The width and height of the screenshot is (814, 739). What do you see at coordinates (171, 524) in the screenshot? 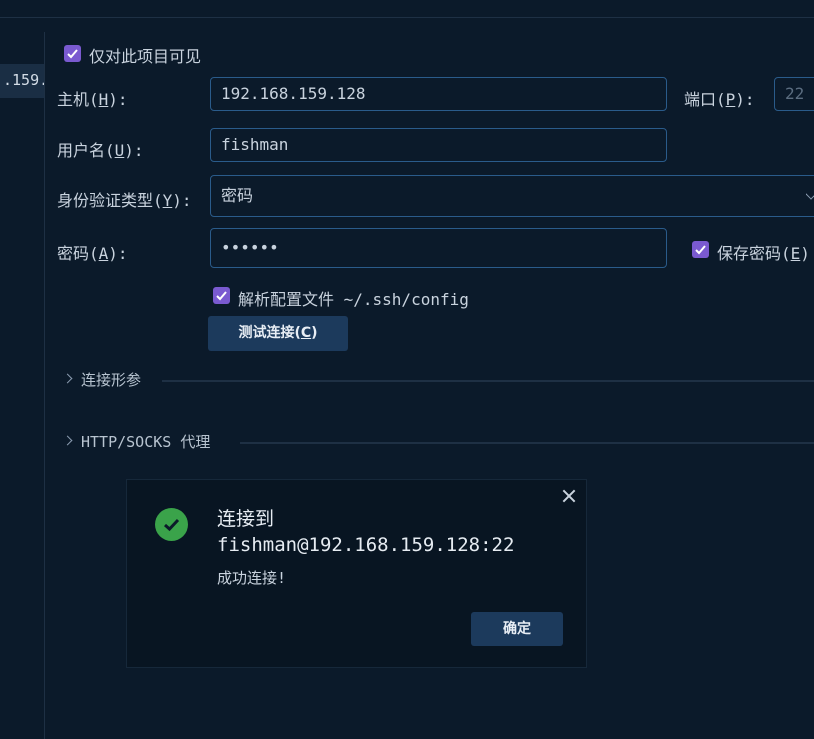
I see `success-check-icon` at bounding box center [171, 524].